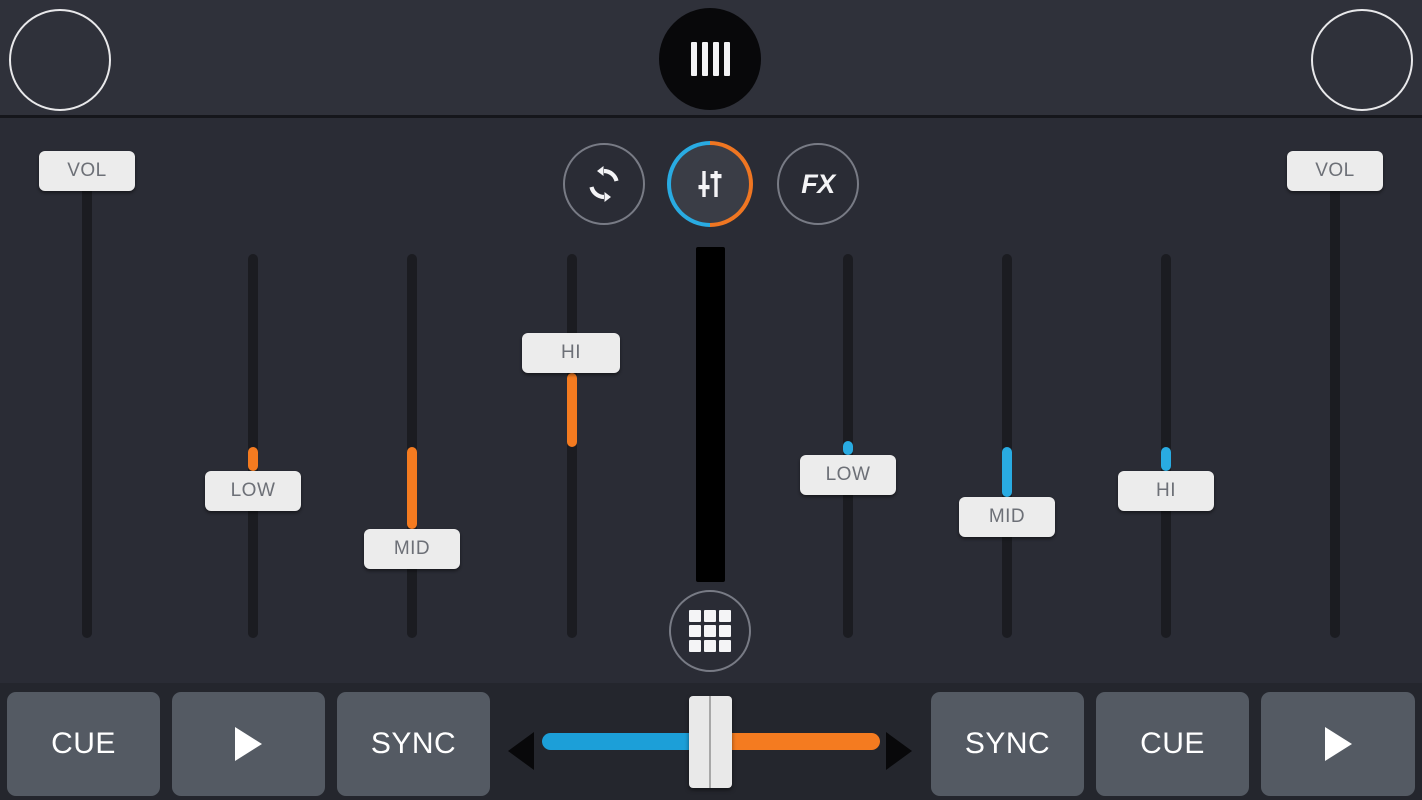 The width and height of the screenshot is (1422, 800). What do you see at coordinates (571, 353) in the screenshot?
I see `slider-handle-hi-a: HI` at bounding box center [571, 353].